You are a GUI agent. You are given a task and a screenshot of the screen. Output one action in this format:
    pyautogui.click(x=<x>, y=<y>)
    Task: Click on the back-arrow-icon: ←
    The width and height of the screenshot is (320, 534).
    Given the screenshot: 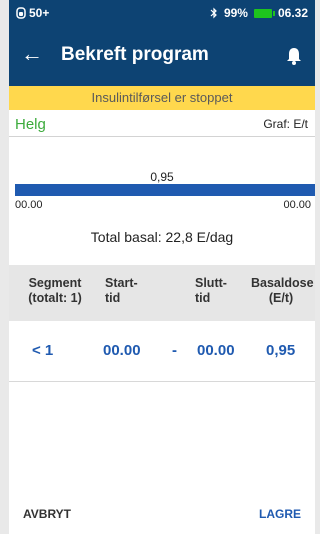 What is the action you would take?
    pyautogui.click(x=32, y=54)
    